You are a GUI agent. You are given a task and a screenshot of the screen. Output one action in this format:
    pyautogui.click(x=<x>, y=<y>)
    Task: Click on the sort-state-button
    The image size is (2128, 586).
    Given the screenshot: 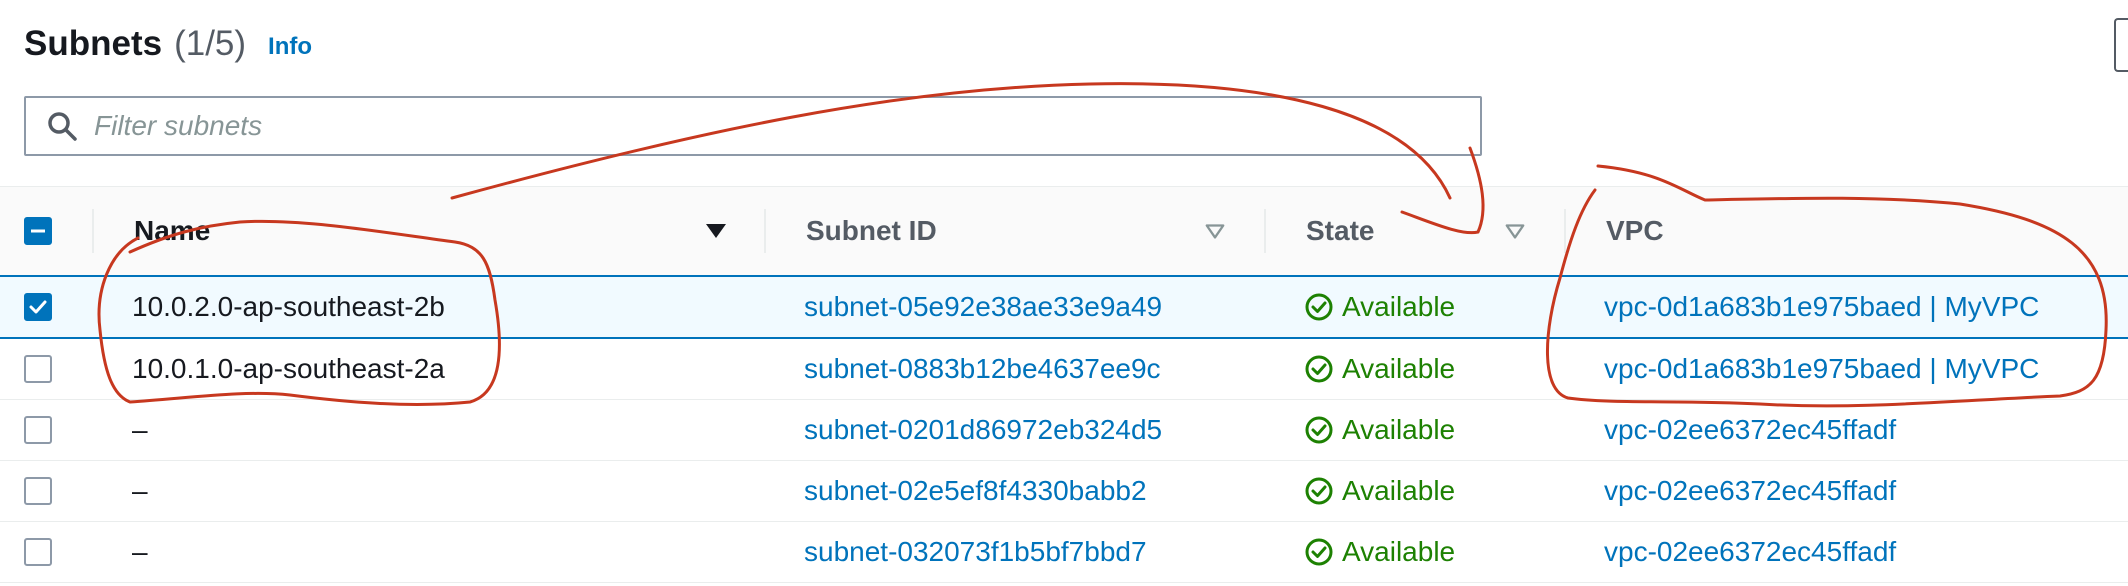 What is the action you would take?
    pyautogui.click(x=1515, y=231)
    